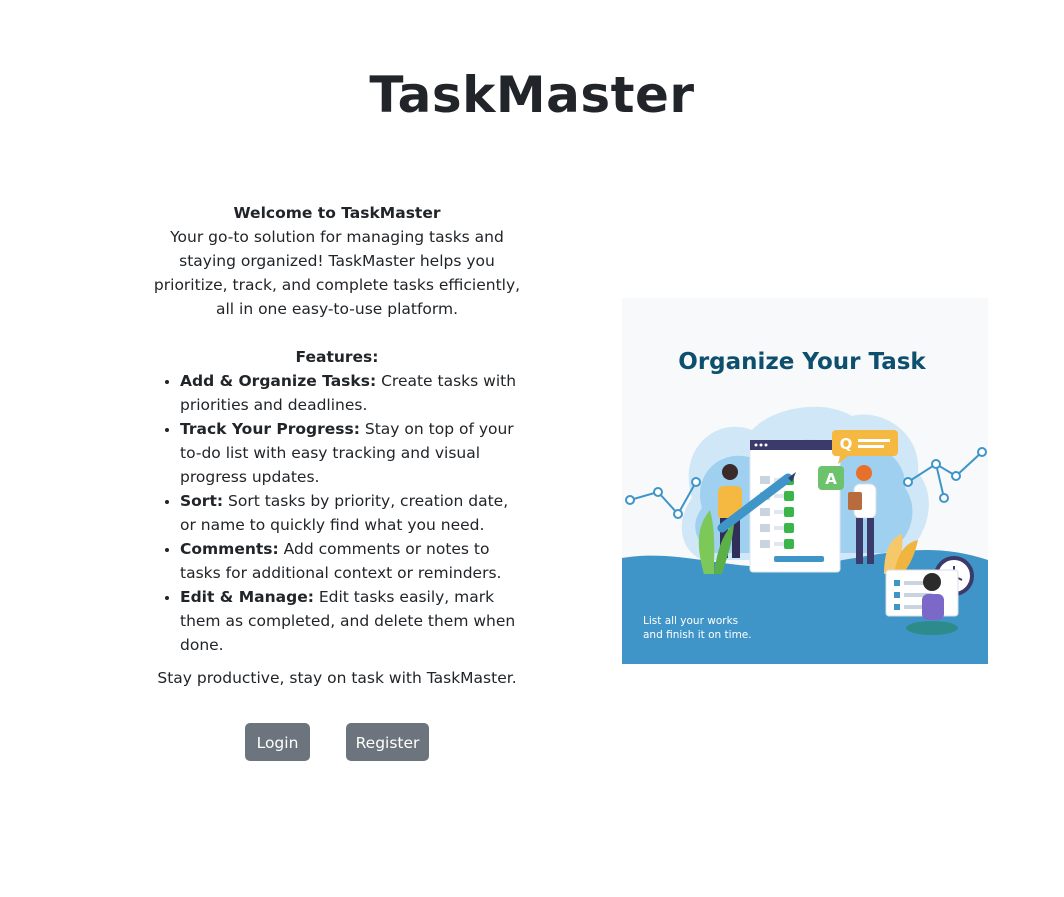  I want to click on illustration-caption-line2: and finish it on time., so click(697, 635).